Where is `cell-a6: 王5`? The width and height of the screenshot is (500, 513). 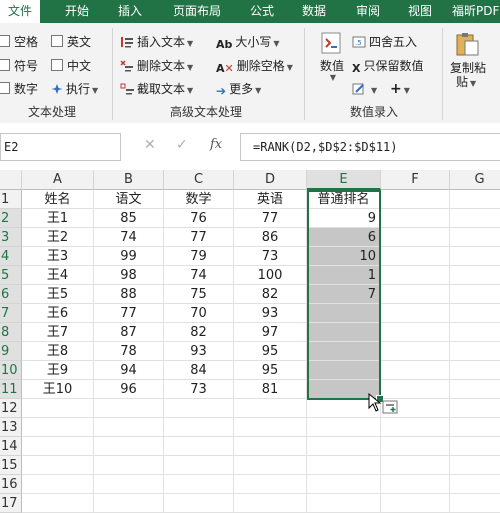
cell-a6: 王5 is located at coordinates (58, 294).